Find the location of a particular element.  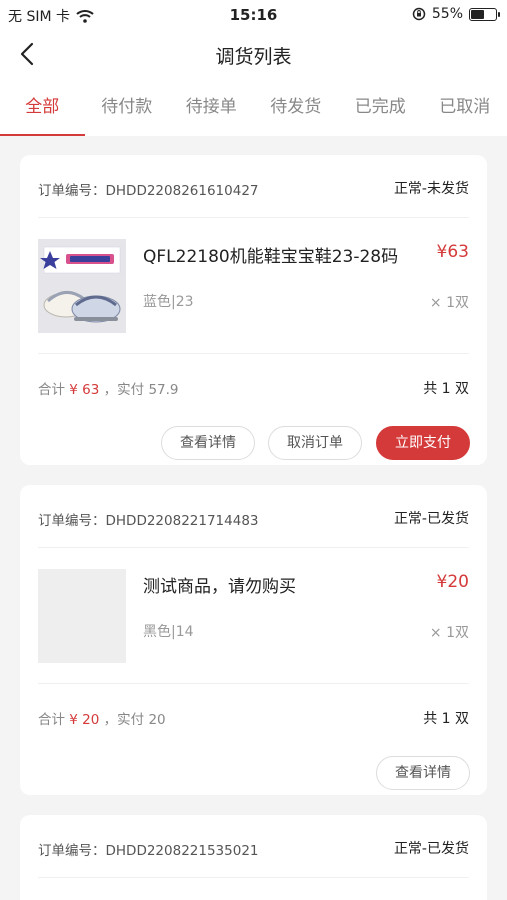

paid-value: 57.9 is located at coordinates (163, 390).